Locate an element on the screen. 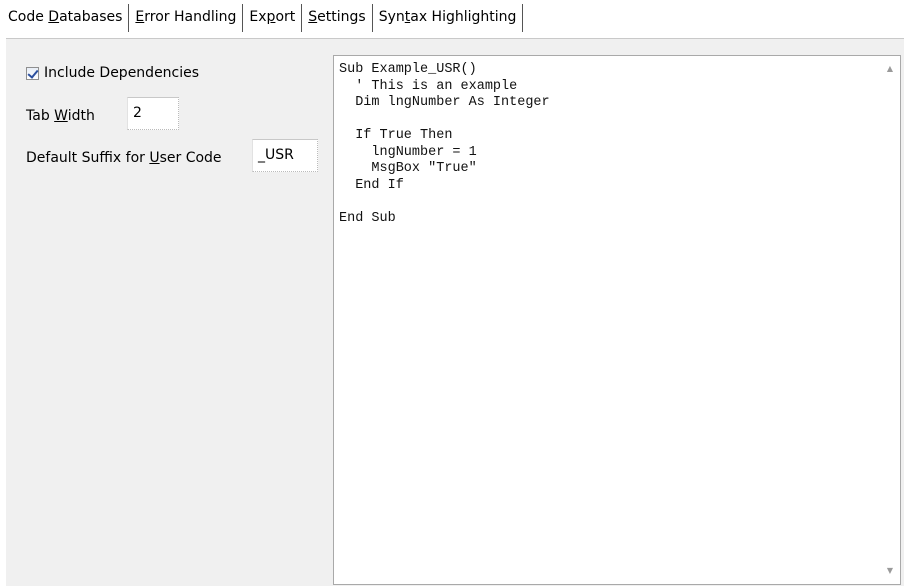  tab-error-handling: Error Handling is located at coordinates (186, 18).